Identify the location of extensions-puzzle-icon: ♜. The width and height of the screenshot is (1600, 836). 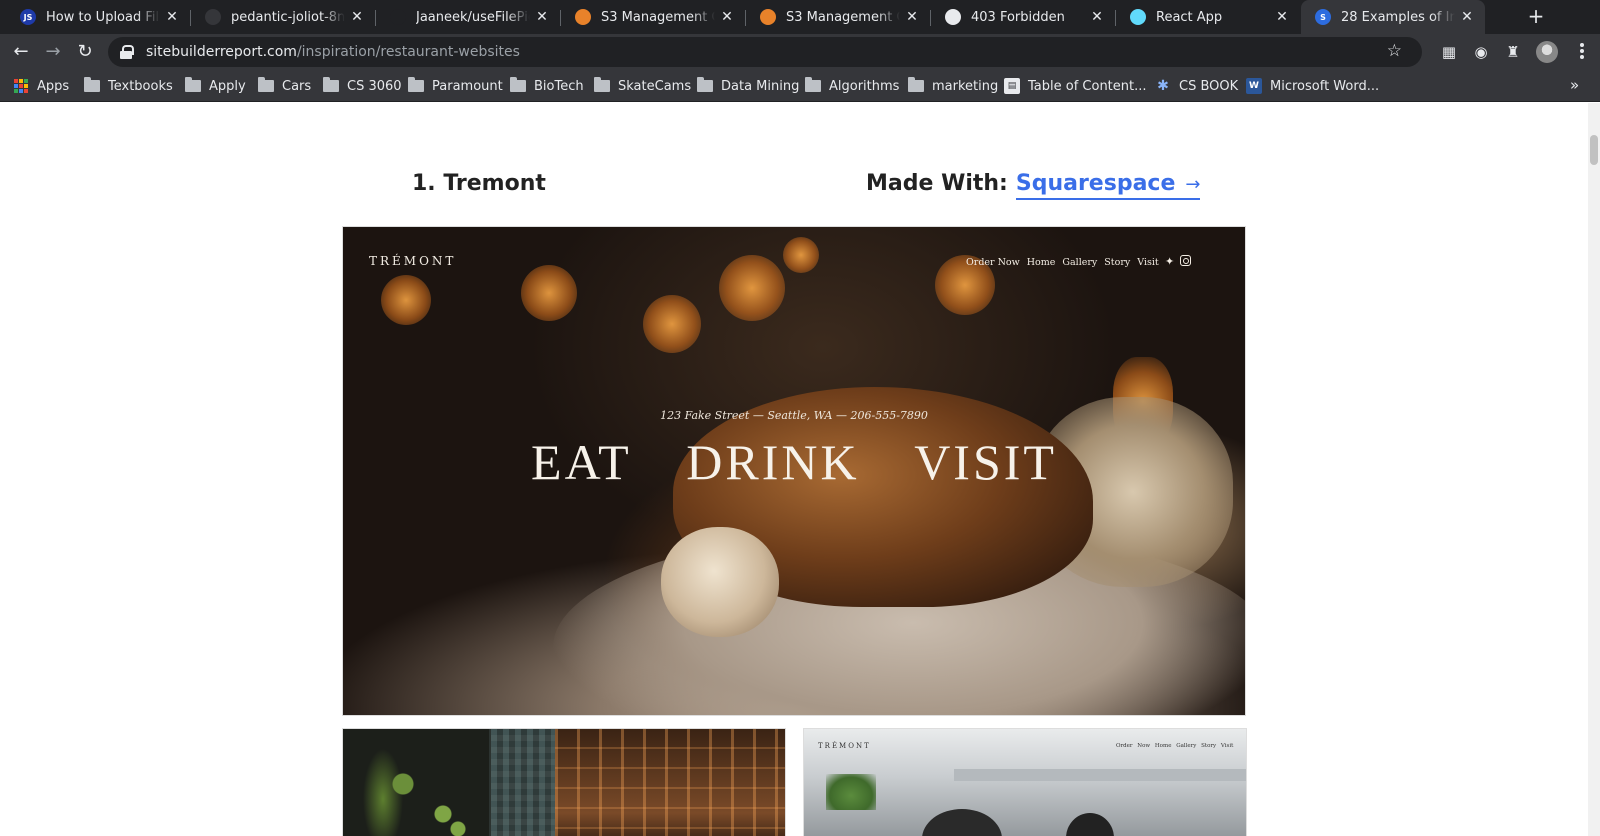
(1513, 52).